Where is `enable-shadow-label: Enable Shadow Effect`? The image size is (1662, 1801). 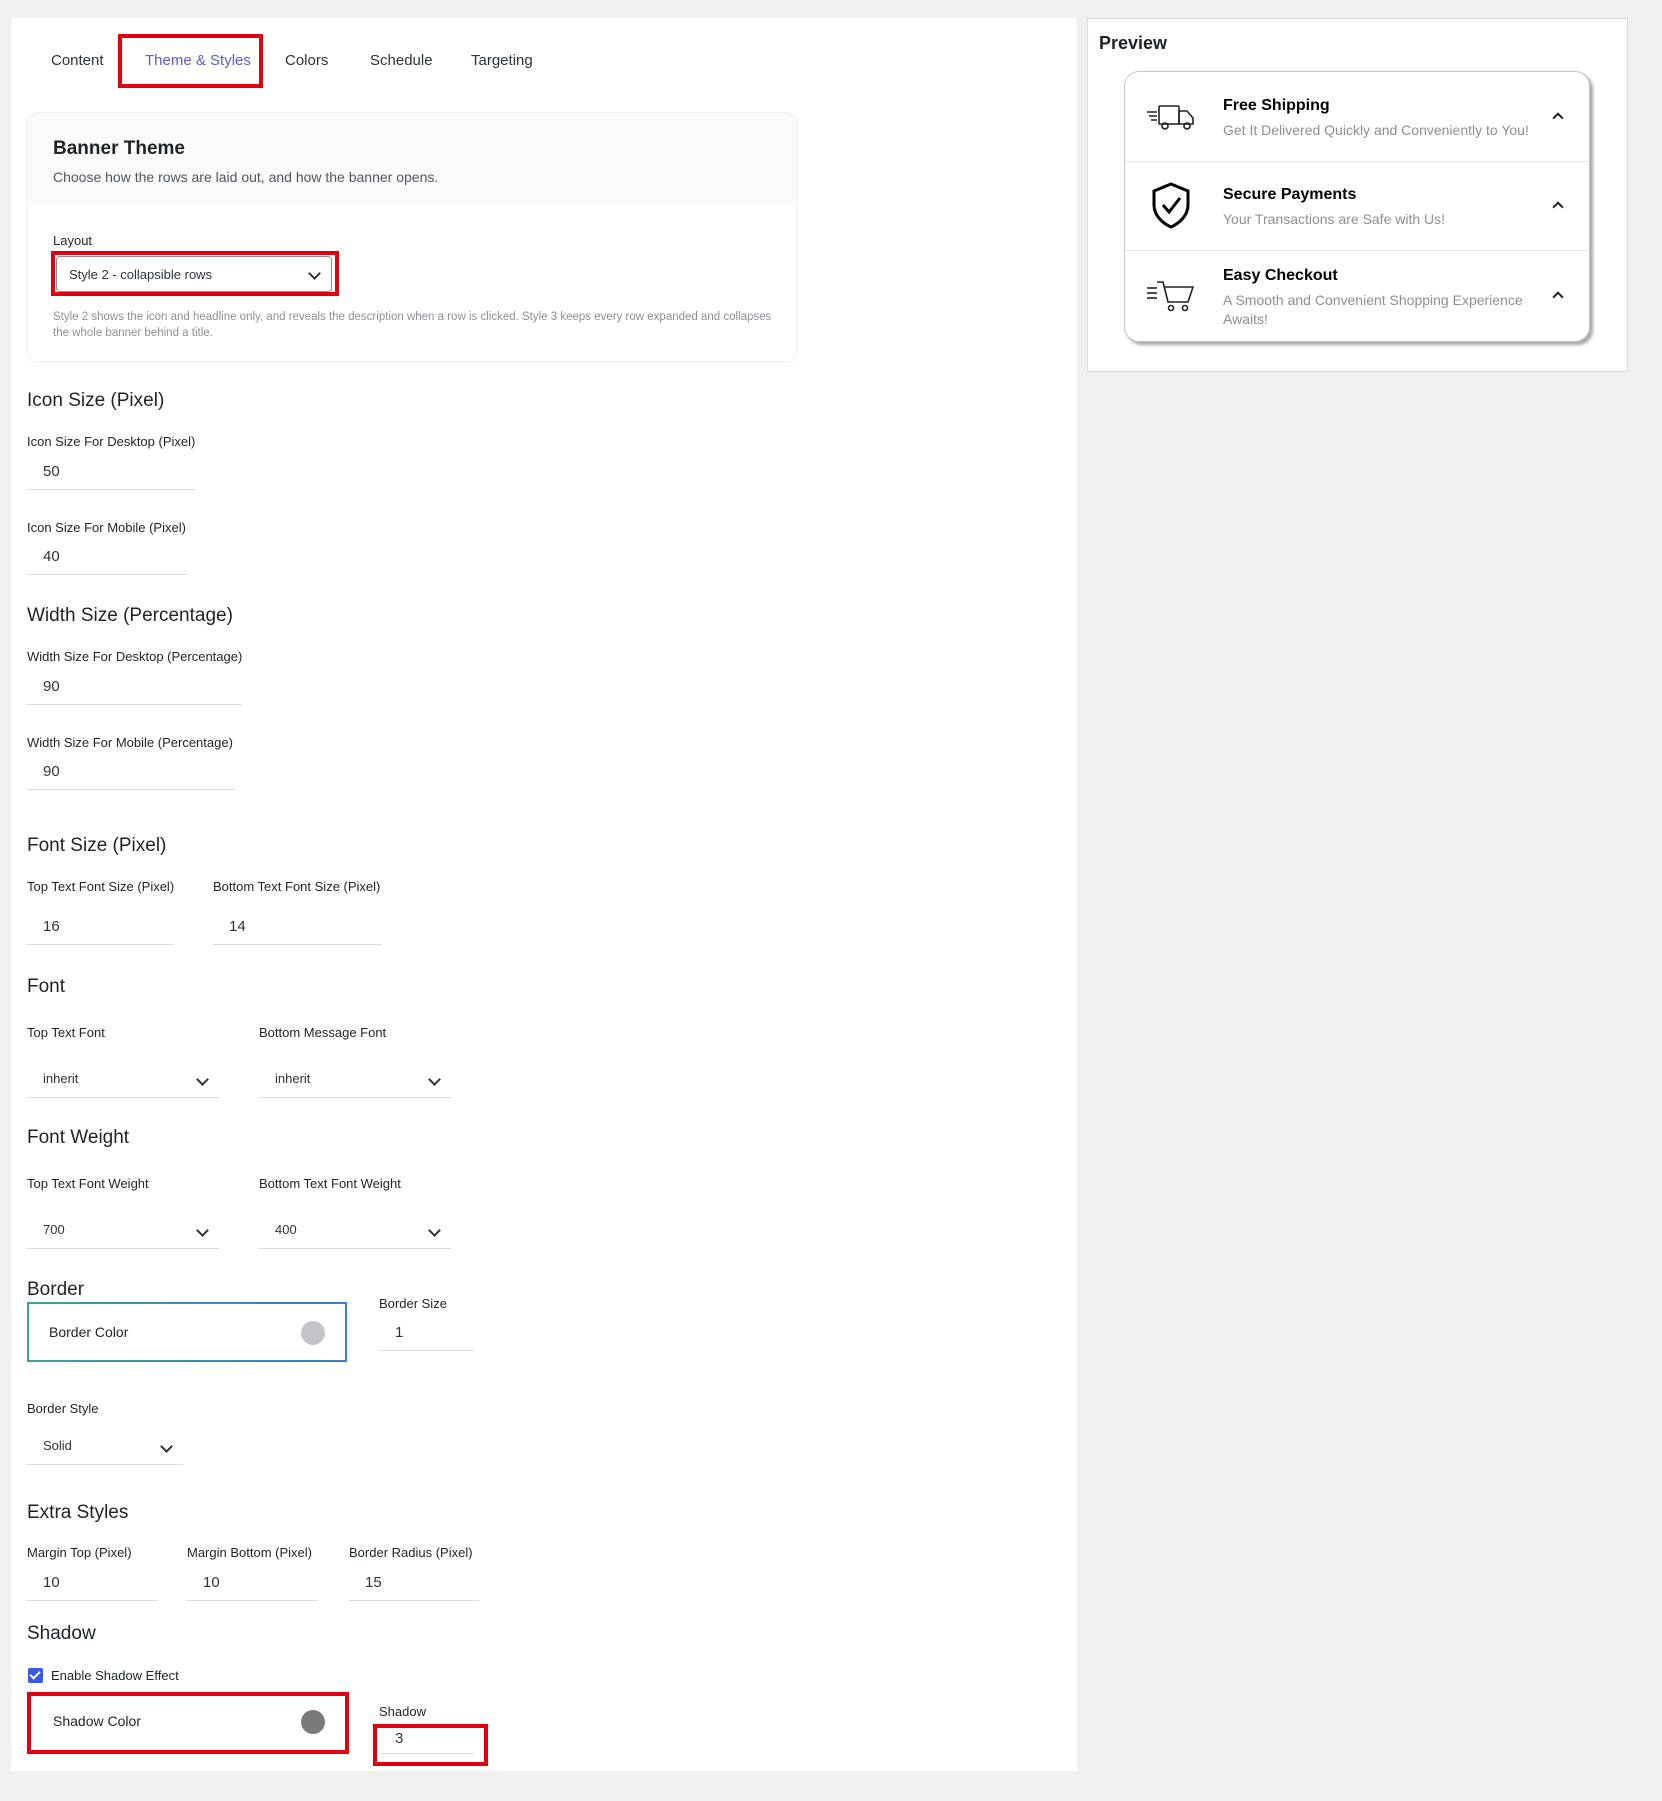
enable-shadow-label: Enable Shadow Effect is located at coordinates (115, 1675).